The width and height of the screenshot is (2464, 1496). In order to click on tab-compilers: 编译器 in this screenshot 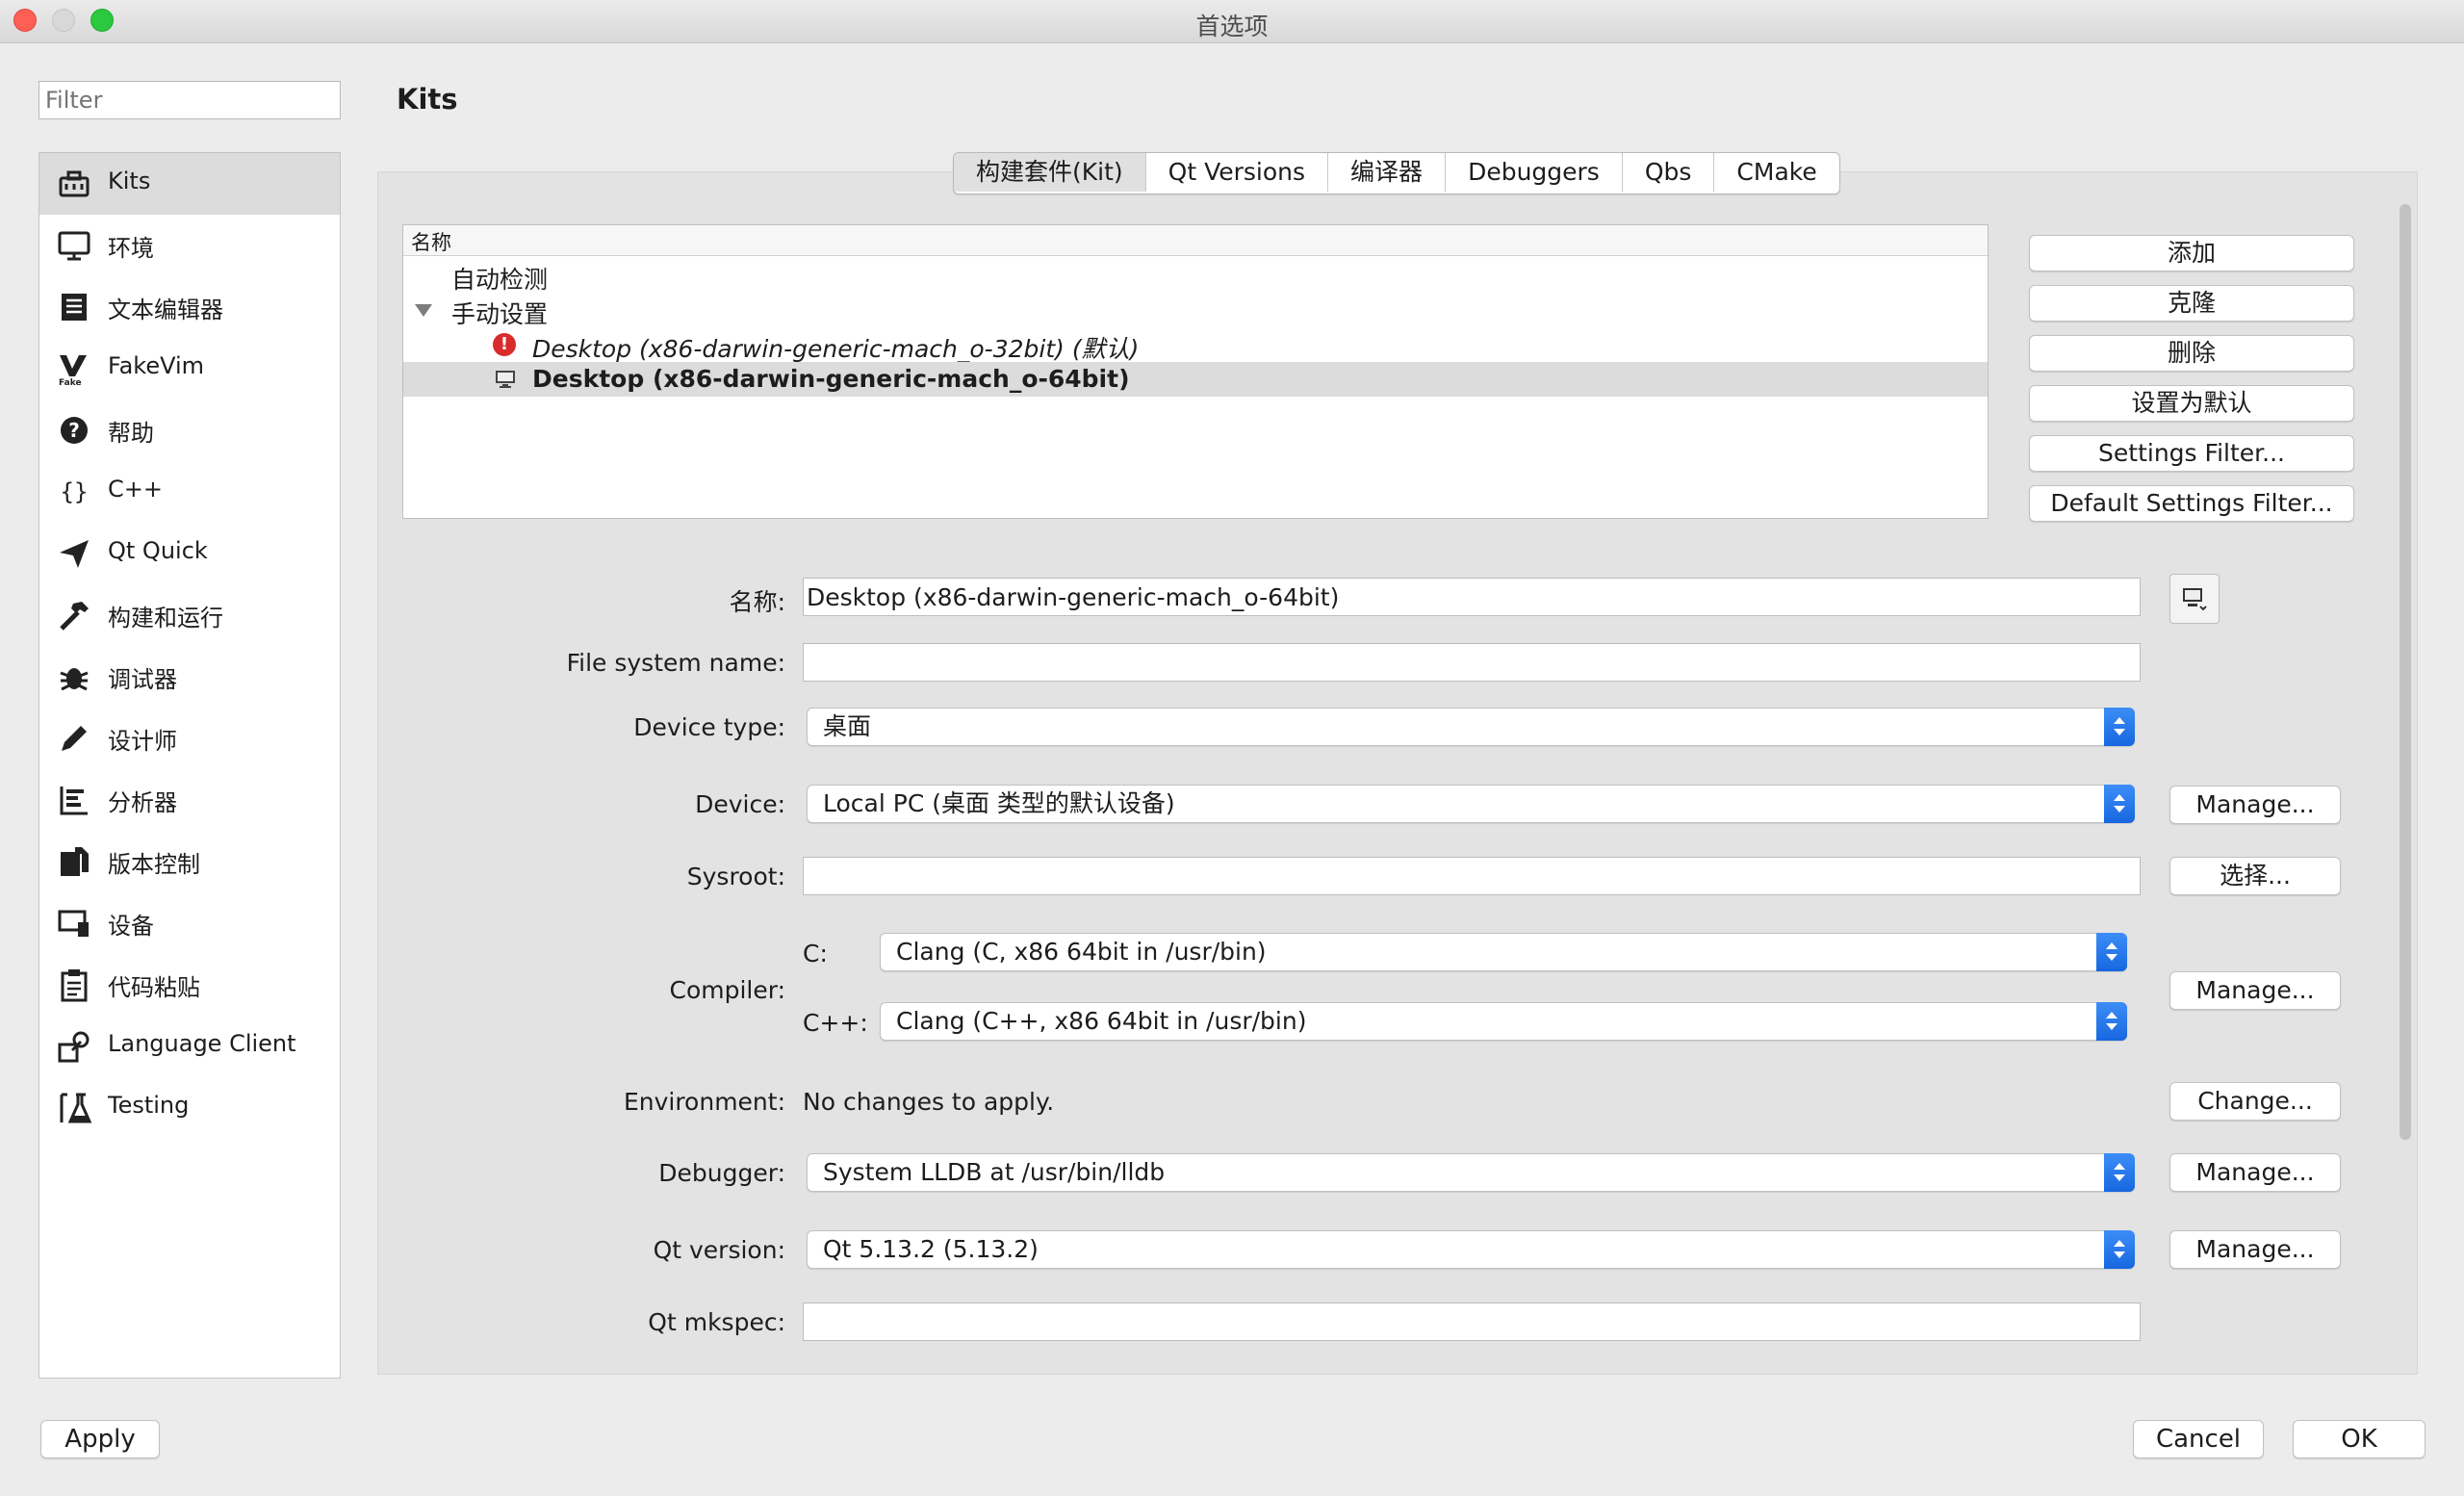, I will do `click(1387, 172)`.